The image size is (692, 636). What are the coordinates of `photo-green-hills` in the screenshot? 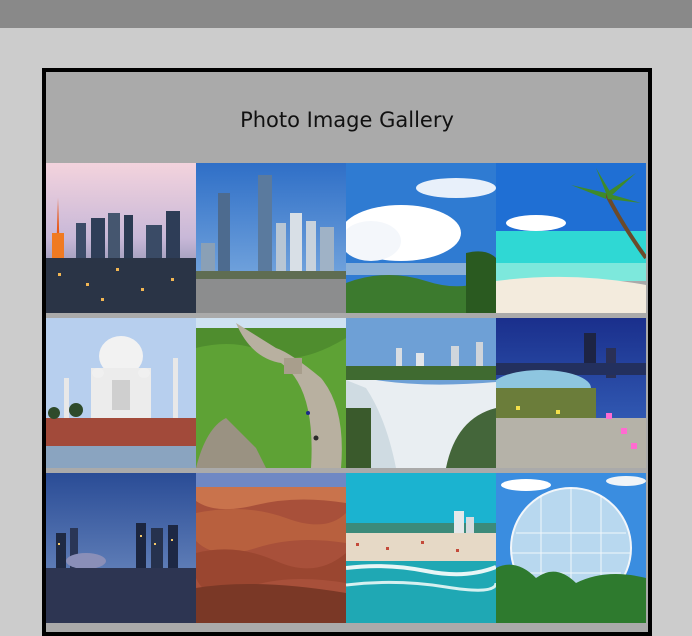 It's located at (421, 238).